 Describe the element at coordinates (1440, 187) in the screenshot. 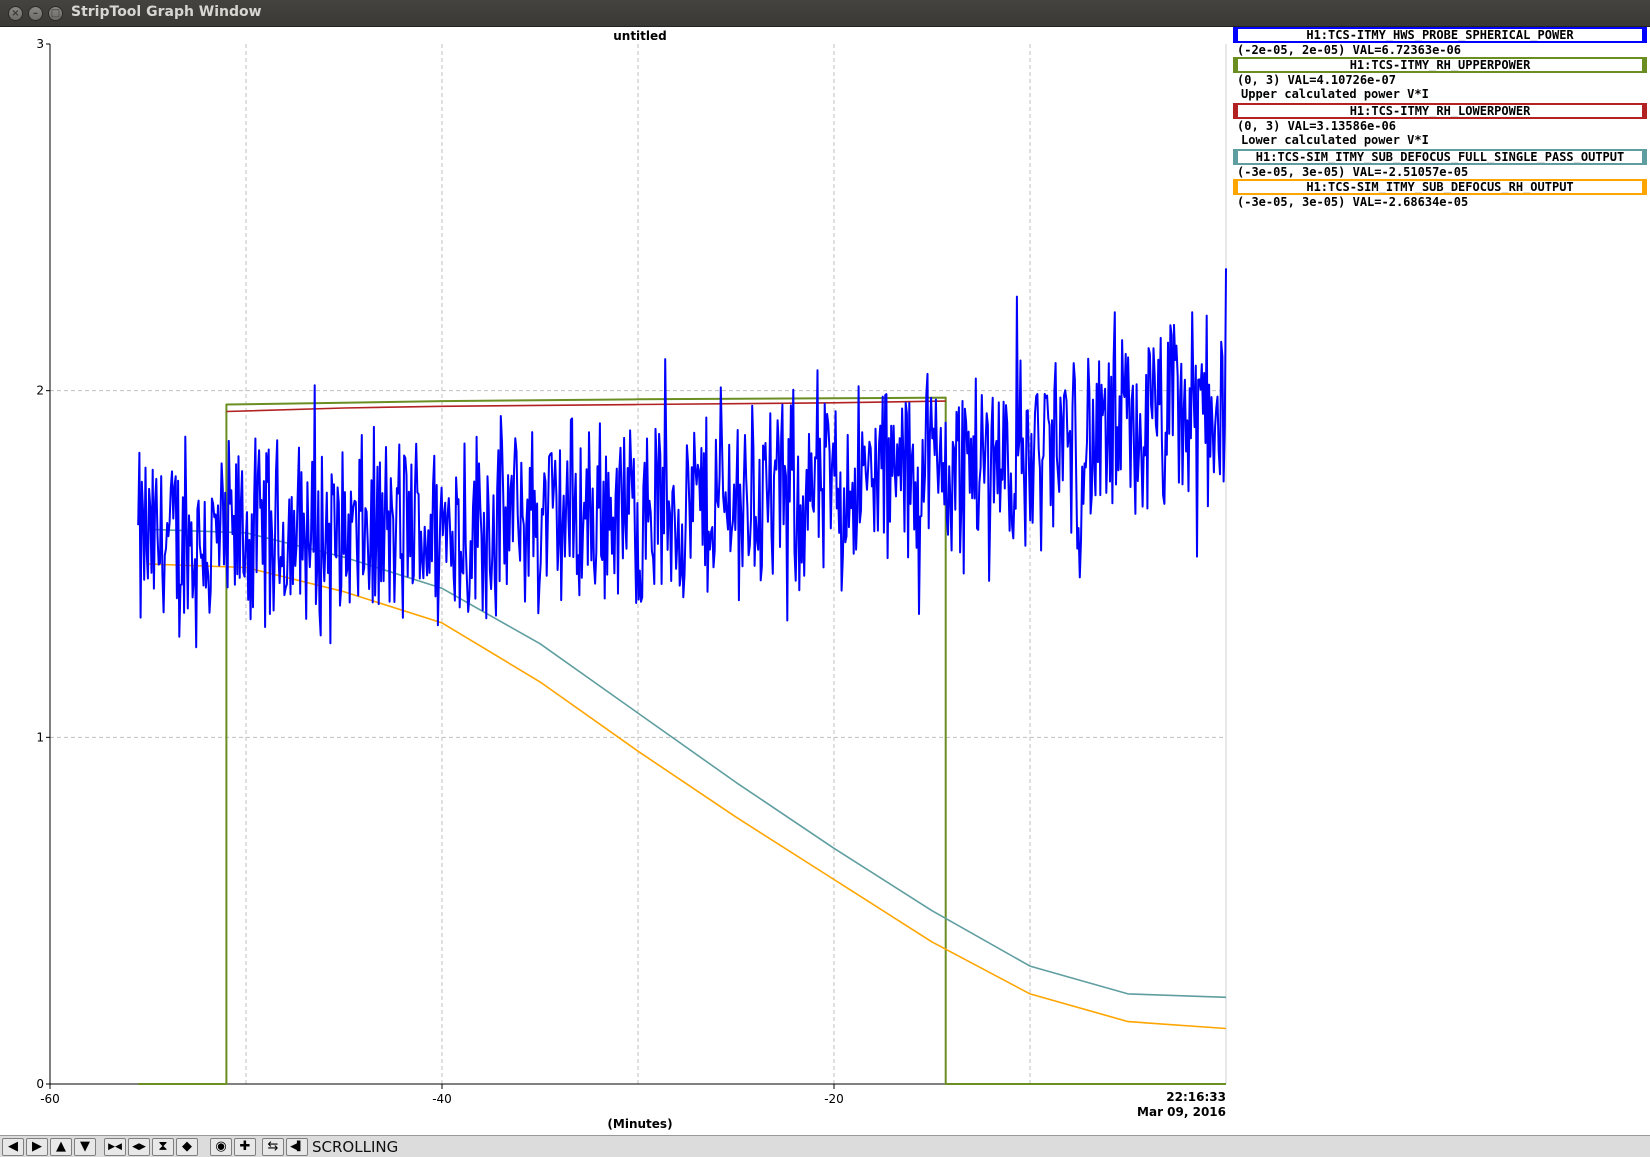

I see `legend-entry-name: H1:TCS-SIM_ITMY_SUB_DEFOCUS_RH_OUTPUT` at that location.